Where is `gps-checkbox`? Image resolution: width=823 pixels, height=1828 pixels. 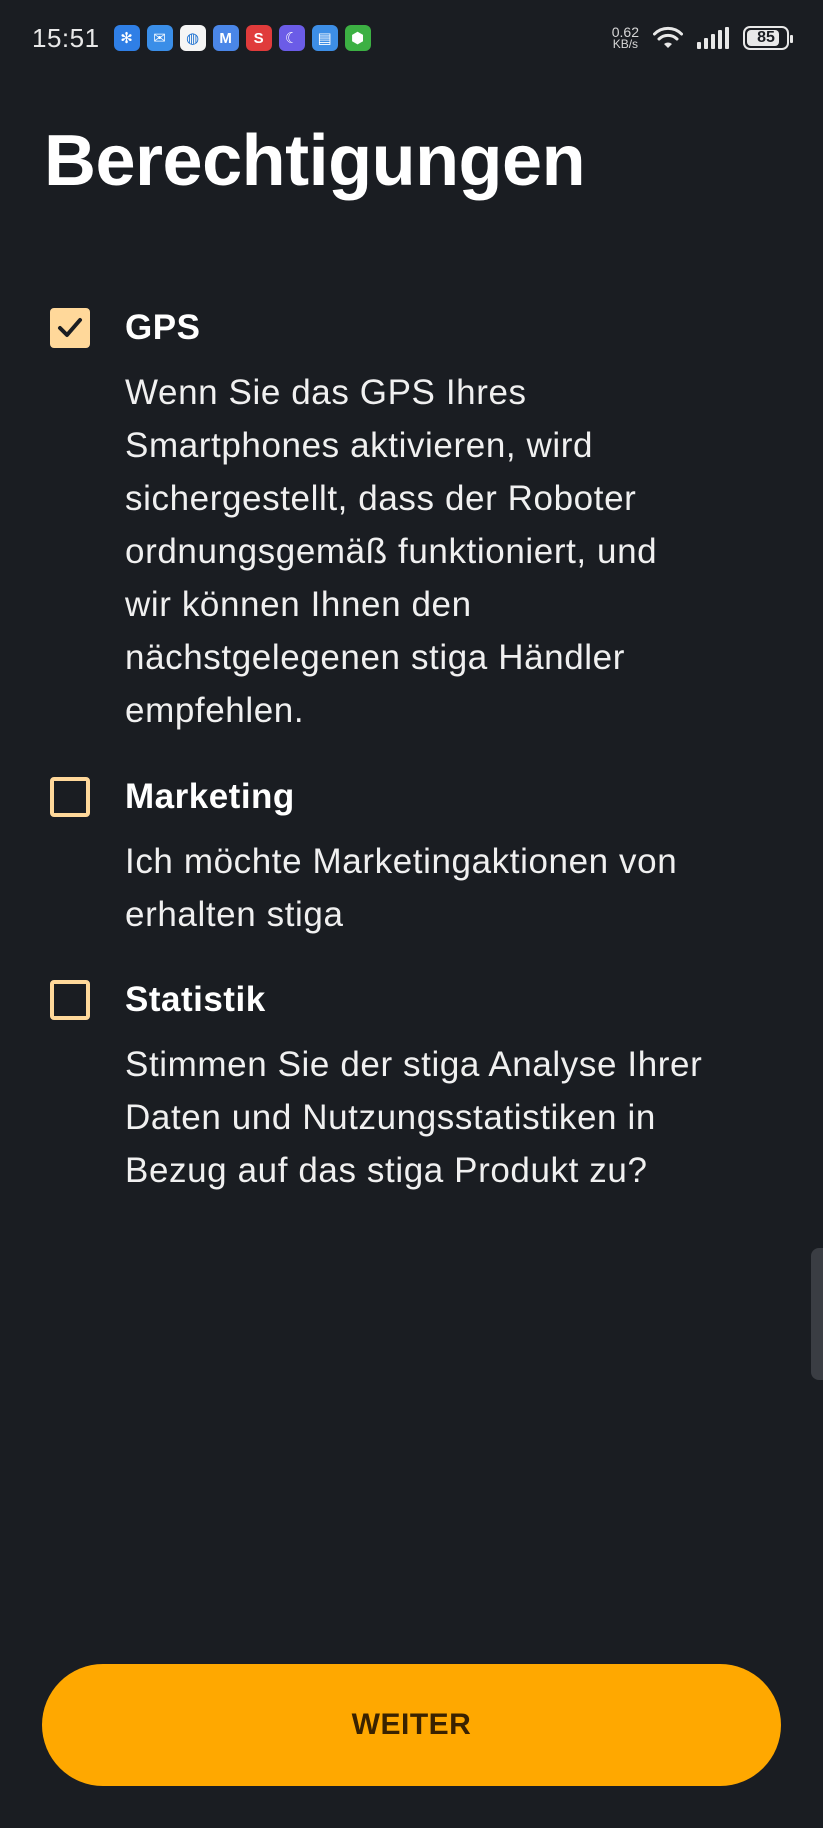
gps-checkbox is located at coordinates (70, 328).